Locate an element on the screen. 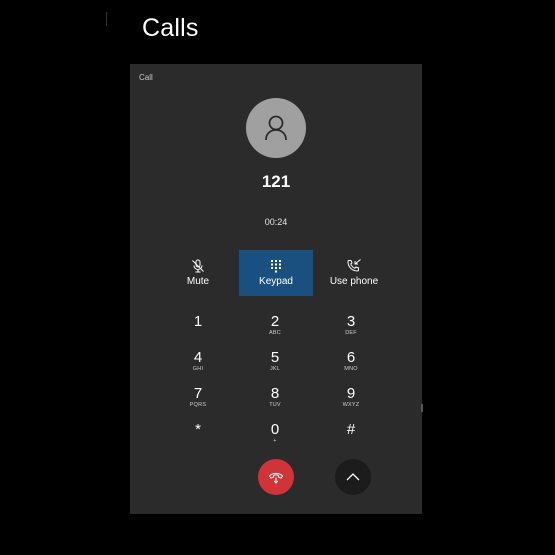 This screenshot has width=555, height=555. key-9: 9 WXYZ is located at coordinates (351, 402).